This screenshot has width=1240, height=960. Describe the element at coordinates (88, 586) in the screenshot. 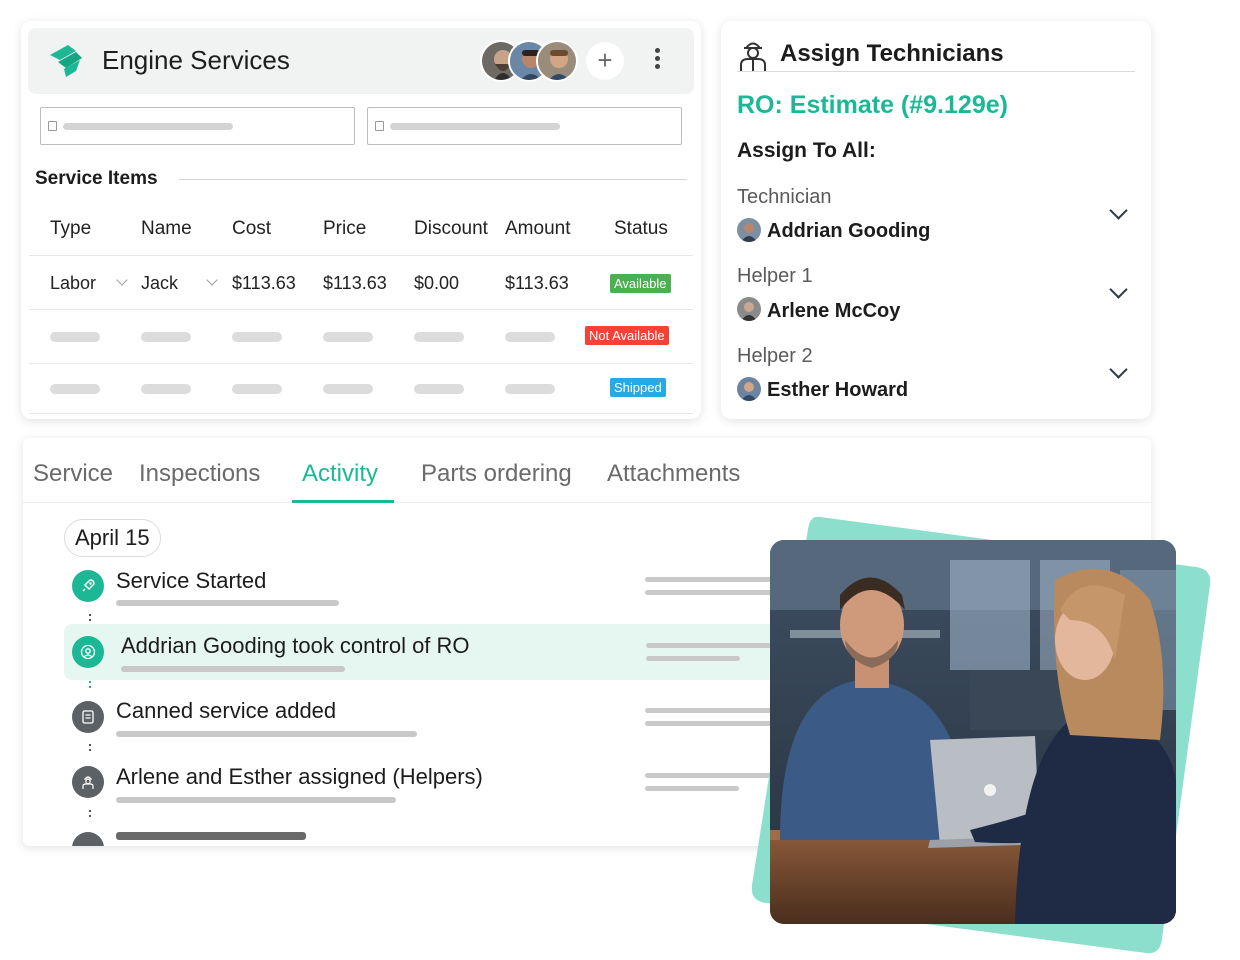

I see `rocket-icon` at that location.